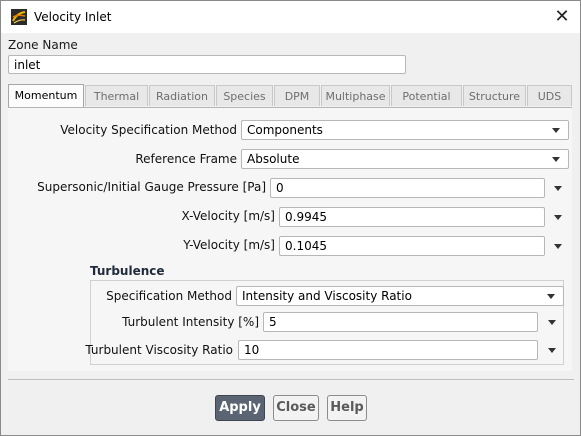 This screenshot has width=581, height=436. What do you see at coordinates (296, 408) in the screenshot?
I see `close-button: Close` at bounding box center [296, 408].